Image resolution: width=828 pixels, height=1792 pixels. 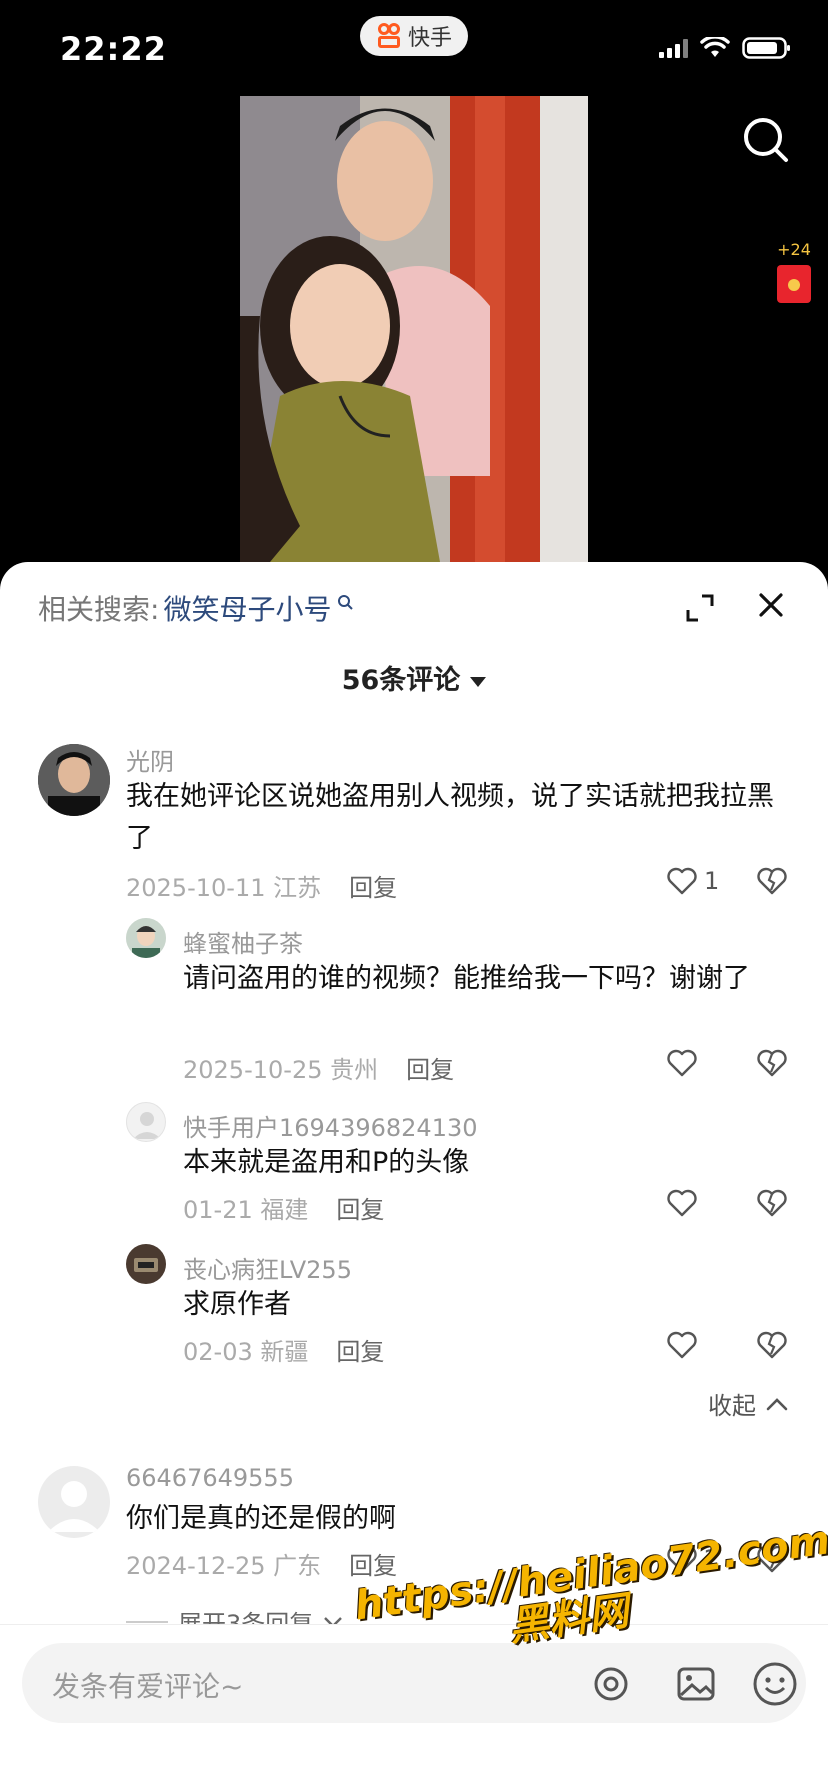 What do you see at coordinates (237, 1304) in the screenshot?
I see `comment-text: 求原作者` at bounding box center [237, 1304].